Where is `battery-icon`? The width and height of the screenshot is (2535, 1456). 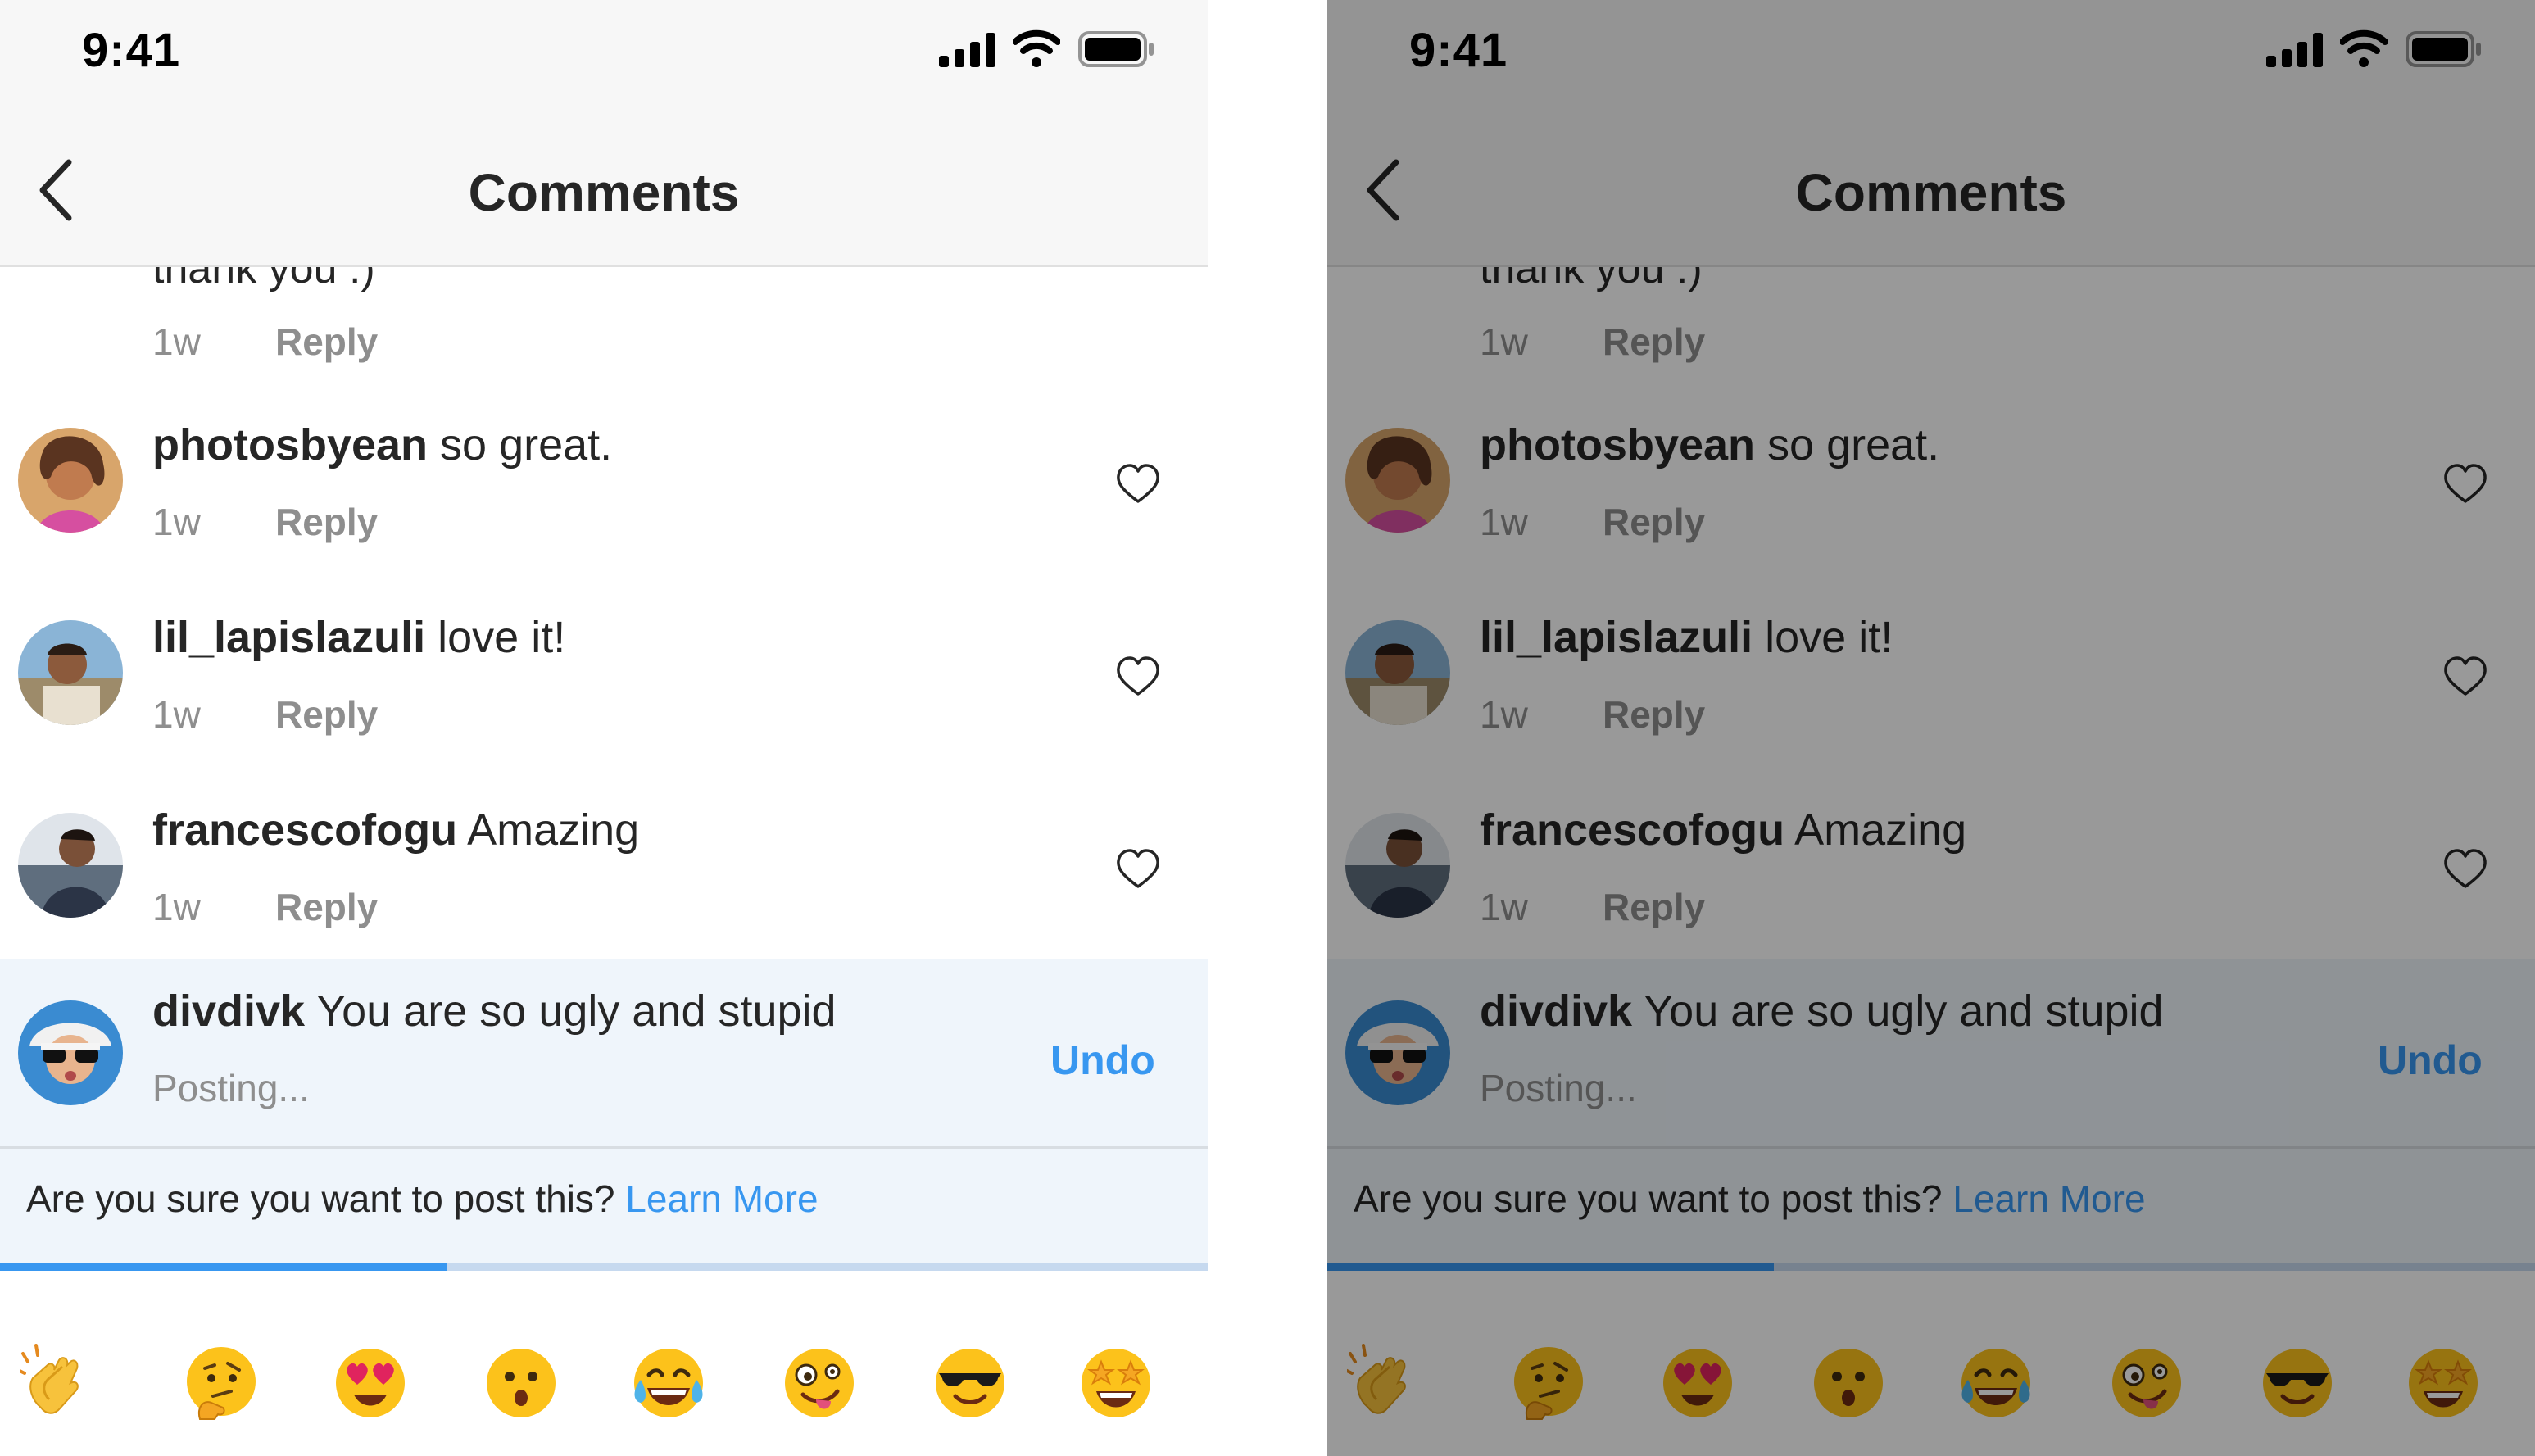
battery-icon is located at coordinates (1116, 49).